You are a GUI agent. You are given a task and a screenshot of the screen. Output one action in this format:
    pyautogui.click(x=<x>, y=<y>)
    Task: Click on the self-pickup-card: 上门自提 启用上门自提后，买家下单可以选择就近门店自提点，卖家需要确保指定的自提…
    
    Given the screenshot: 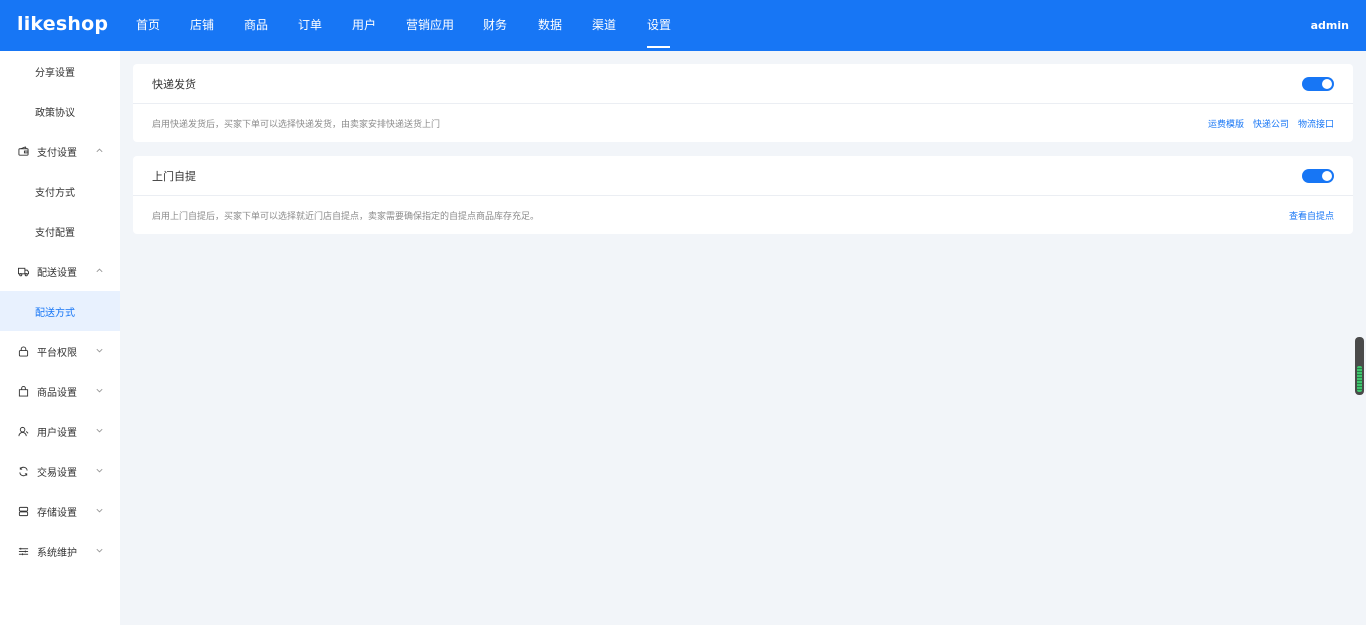 What is the action you would take?
    pyautogui.click(x=743, y=195)
    